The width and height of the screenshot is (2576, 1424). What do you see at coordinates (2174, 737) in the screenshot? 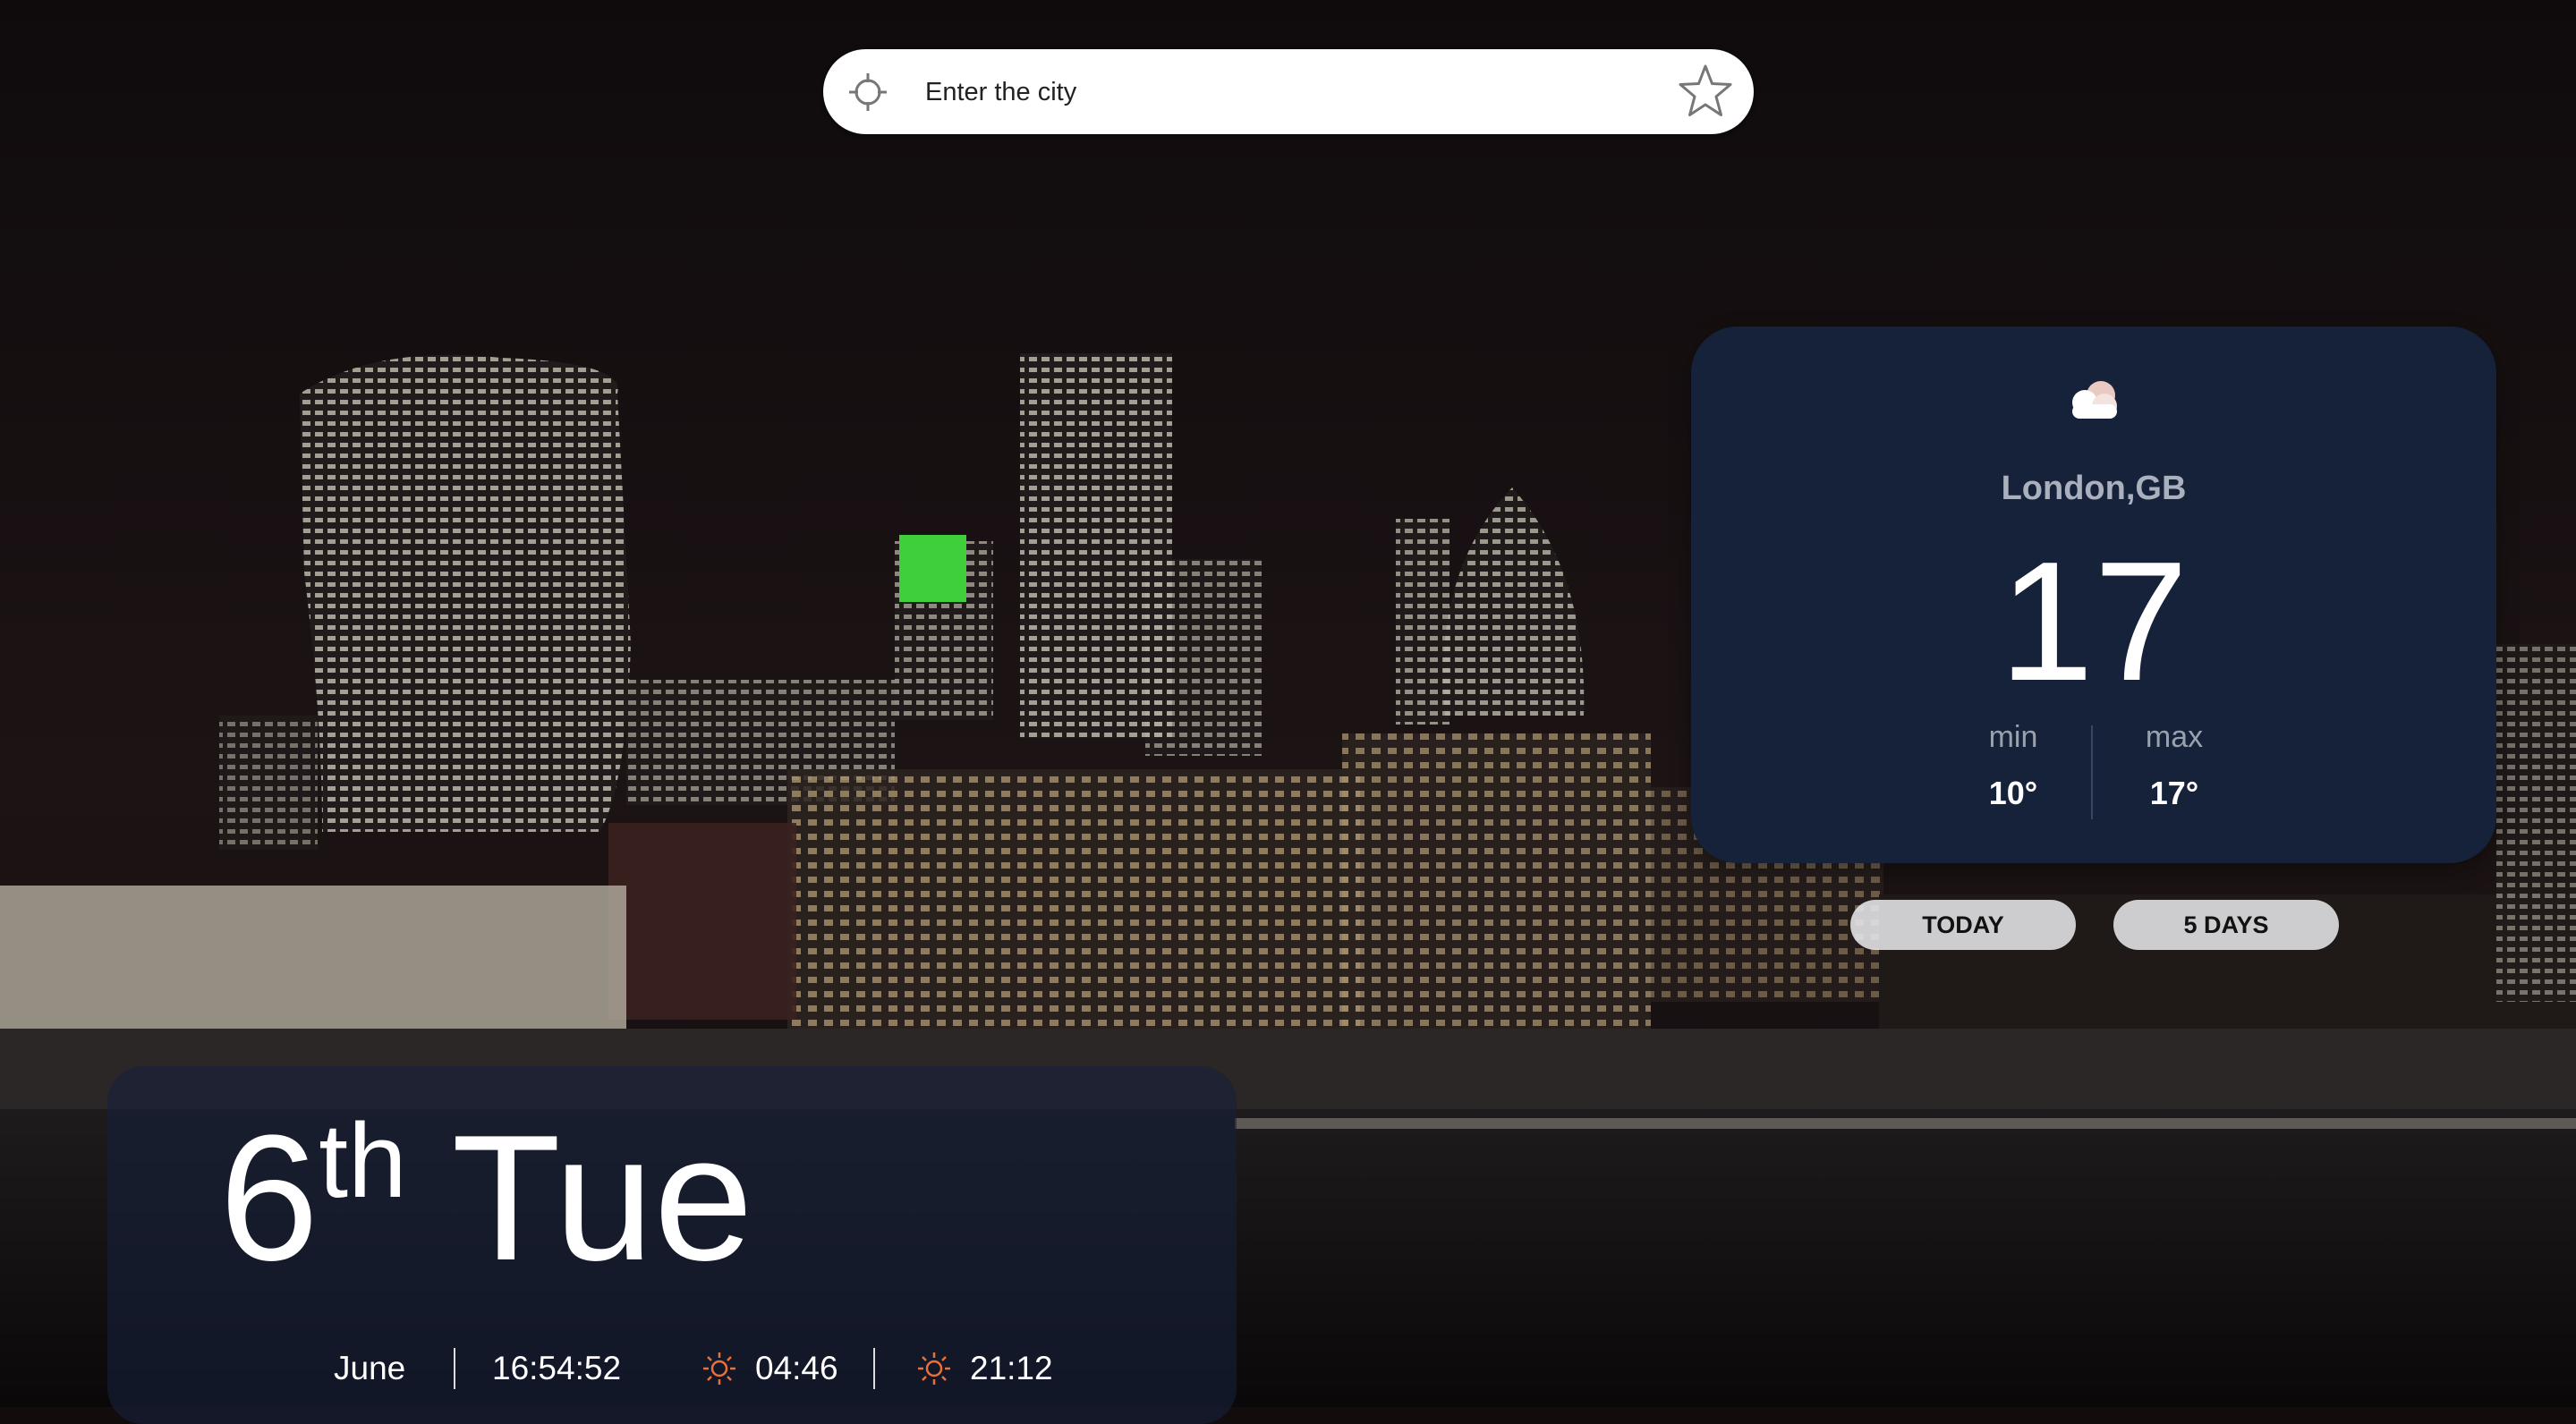
I see `max-label: max` at bounding box center [2174, 737].